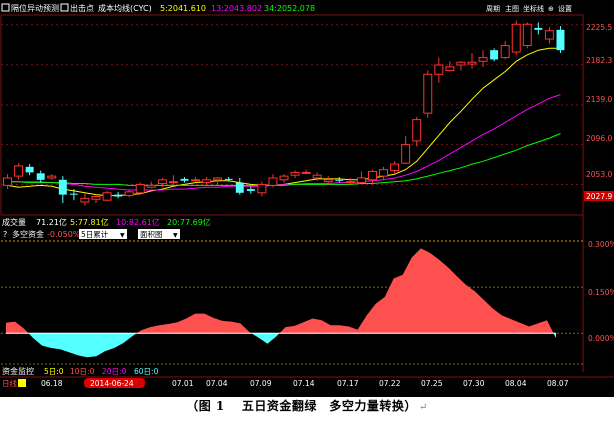 The height and width of the screenshot is (423, 614). I want to click on indicator-header: ? 多空资金 -0.050% 5日累计 ▼ 面积图 ▼, so click(91, 234).